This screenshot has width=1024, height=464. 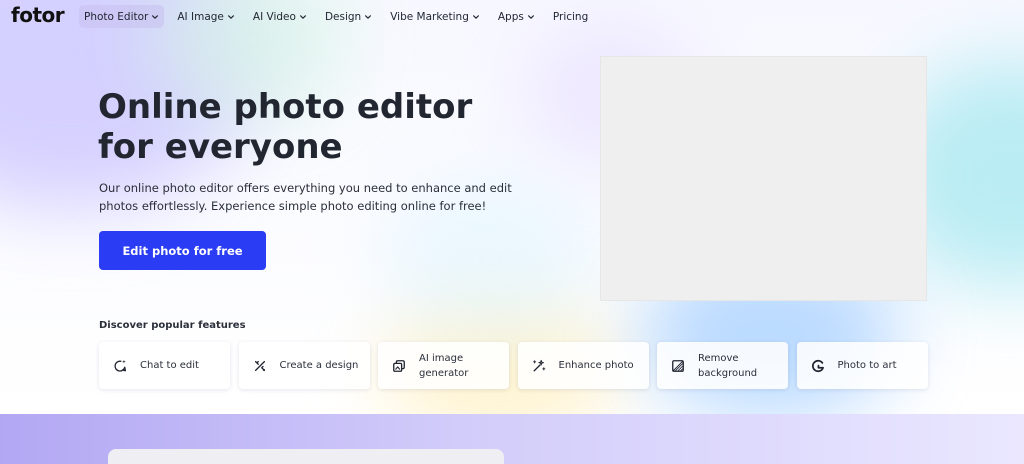 What do you see at coordinates (38, 15) in the screenshot?
I see `fotor-logo: fotor` at bounding box center [38, 15].